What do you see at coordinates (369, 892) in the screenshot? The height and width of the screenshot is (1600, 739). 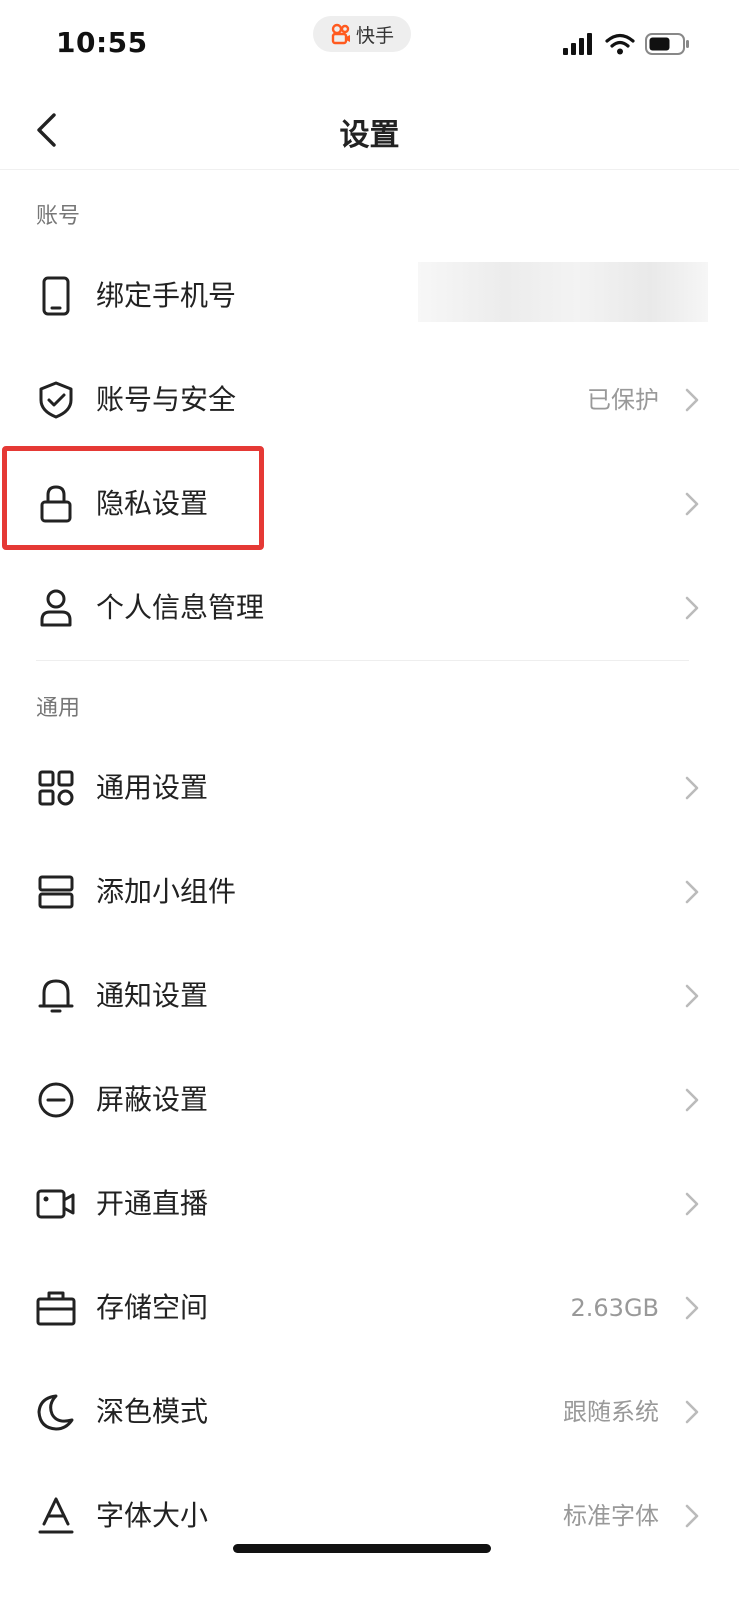 I see `settings-item-add-widget: 添加小组件` at bounding box center [369, 892].